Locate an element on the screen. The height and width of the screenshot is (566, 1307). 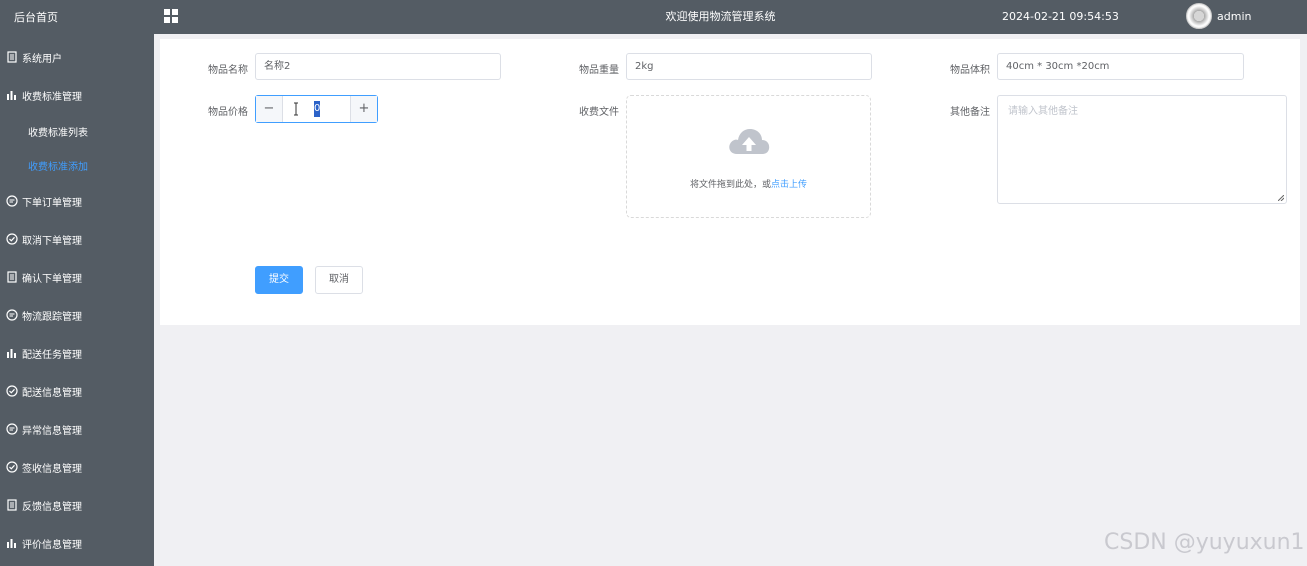
sidebar-item-confirm-orders: 确认下单管理 is located at coordinates (77, 277).